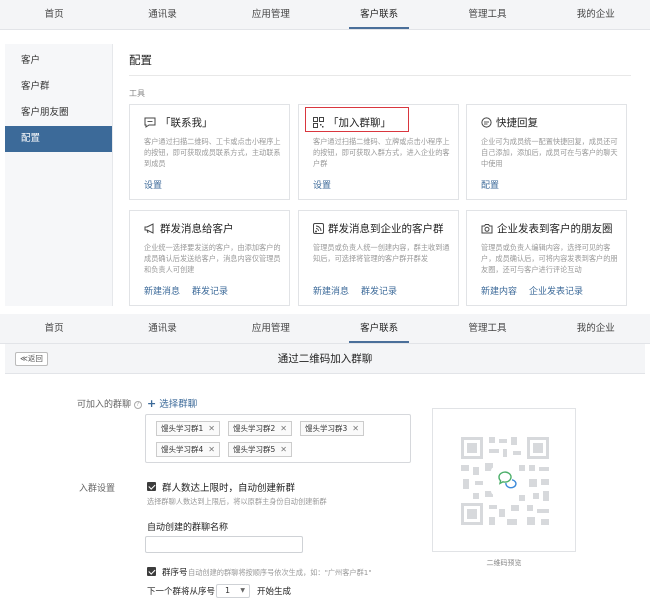 The height and width of the screenshot is (614, 650). I want to click on card-title: 企业发表到客户的朋友圈, so click(555, 228).